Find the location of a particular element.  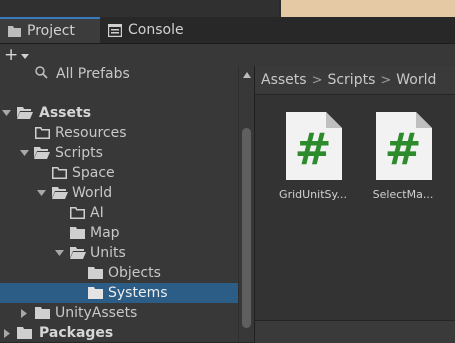

tree-item-resources: Resources is located at coordinates (119, 133).